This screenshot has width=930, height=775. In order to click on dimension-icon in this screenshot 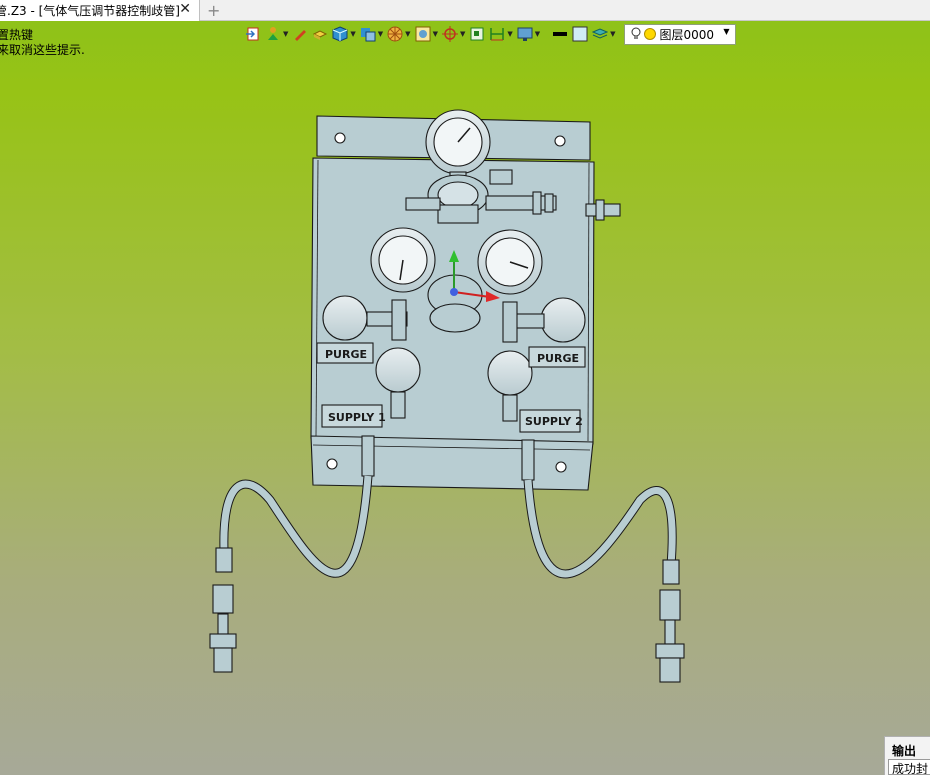, I will do `click(497, 34)`.